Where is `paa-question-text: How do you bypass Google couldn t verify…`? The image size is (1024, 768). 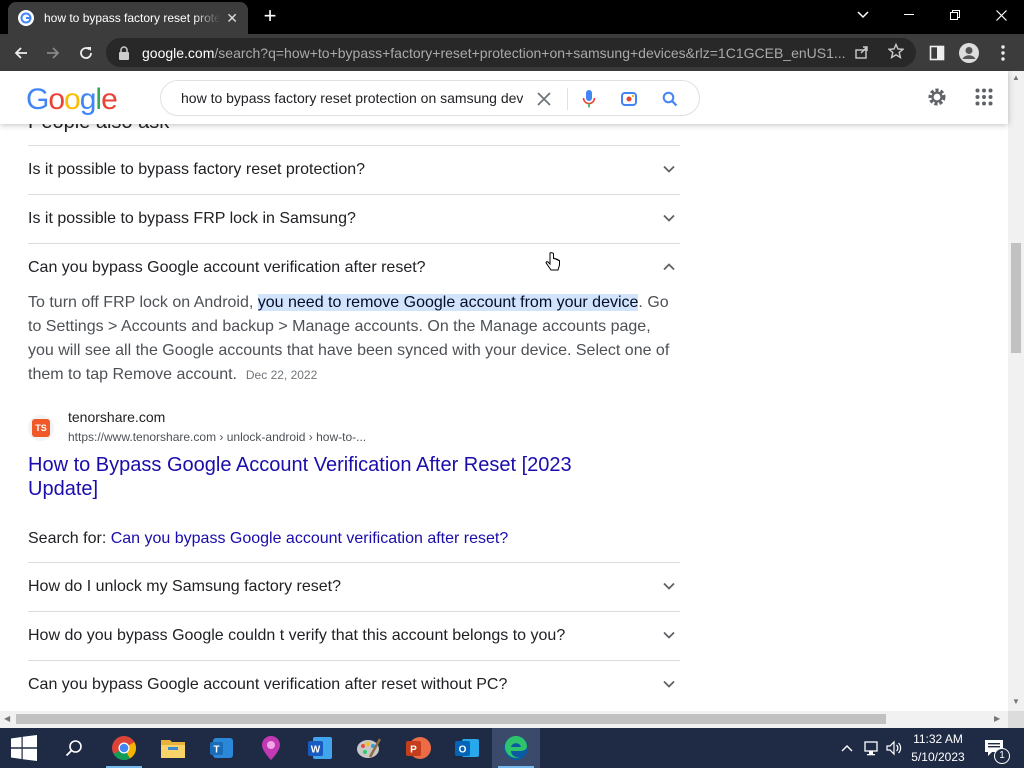 paa-question-text: How do you bypass Google couldn t verify… is located at coordinates (297, 635).